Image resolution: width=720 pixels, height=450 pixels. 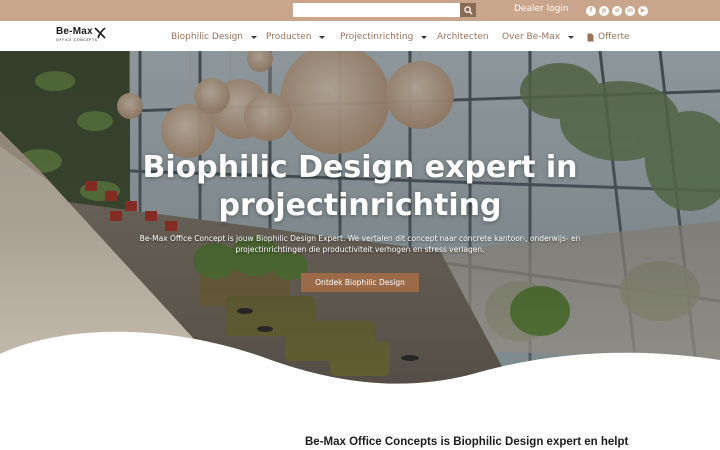 What do you see at coordinates (207, 37) in the screenshot?
I see `nav-label: Biophilic Design` at bounding box center [207, 37].